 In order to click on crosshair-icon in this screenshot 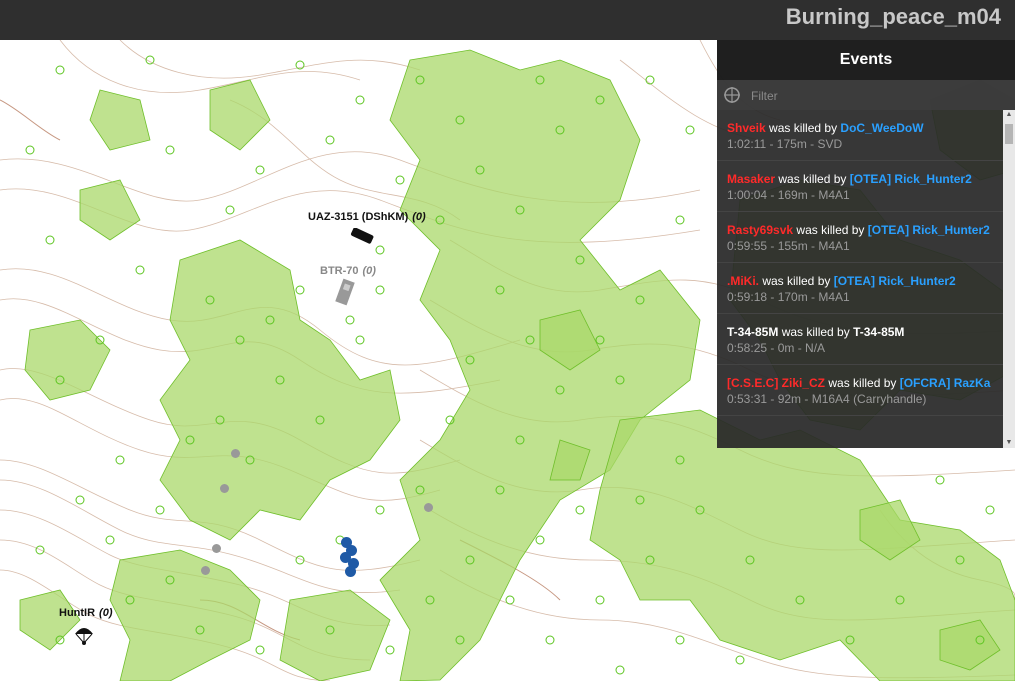, I will do `click(732, 95)`.